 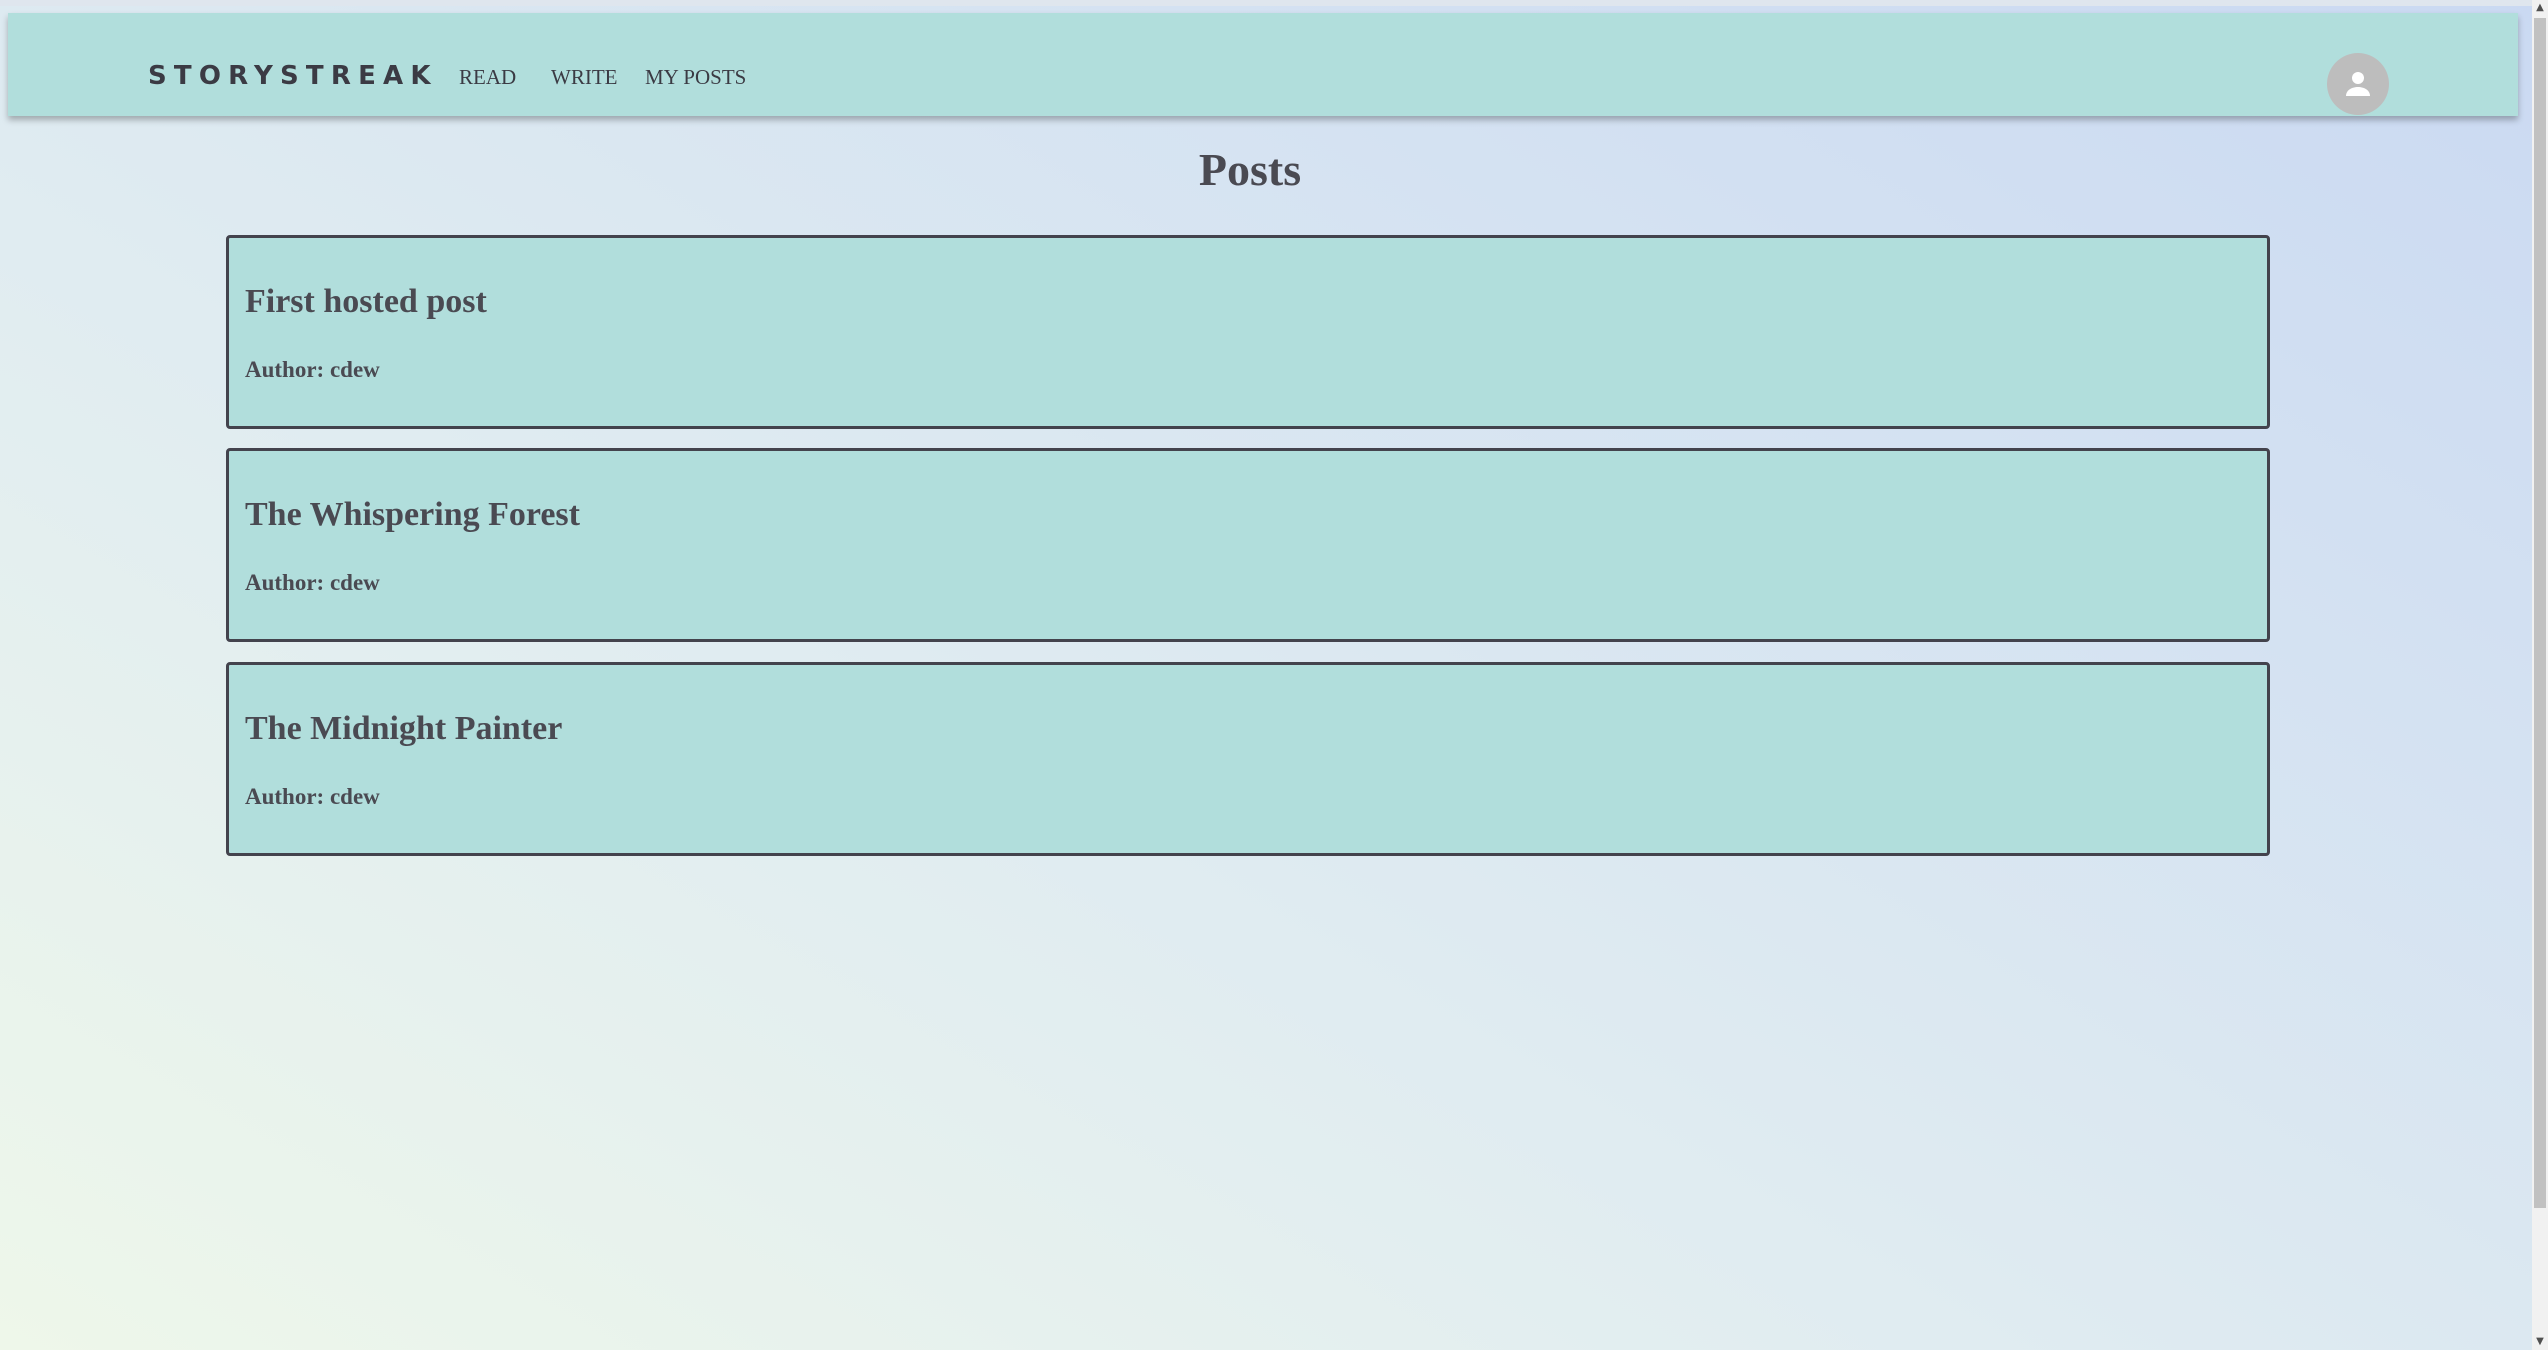 I want to click on post-card: The Midnight Painter Author: cdew, so click(x=1248, y=759).